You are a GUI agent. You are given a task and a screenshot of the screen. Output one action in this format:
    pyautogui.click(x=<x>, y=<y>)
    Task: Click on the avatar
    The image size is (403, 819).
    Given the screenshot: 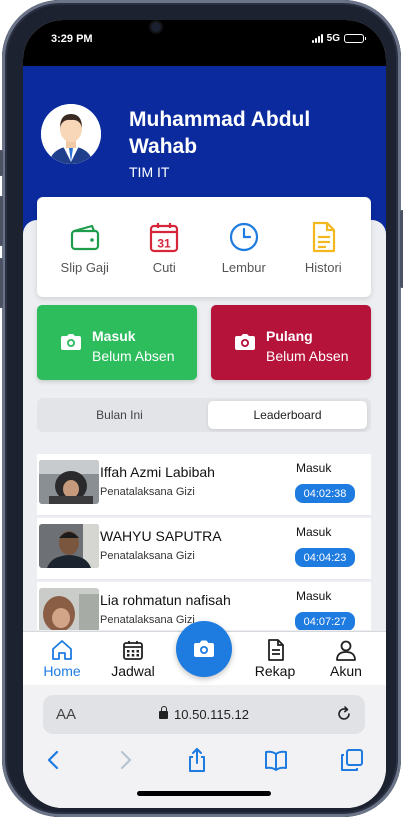 What is the action you would take?
    pyautogui.click(x=71, y=134)
    